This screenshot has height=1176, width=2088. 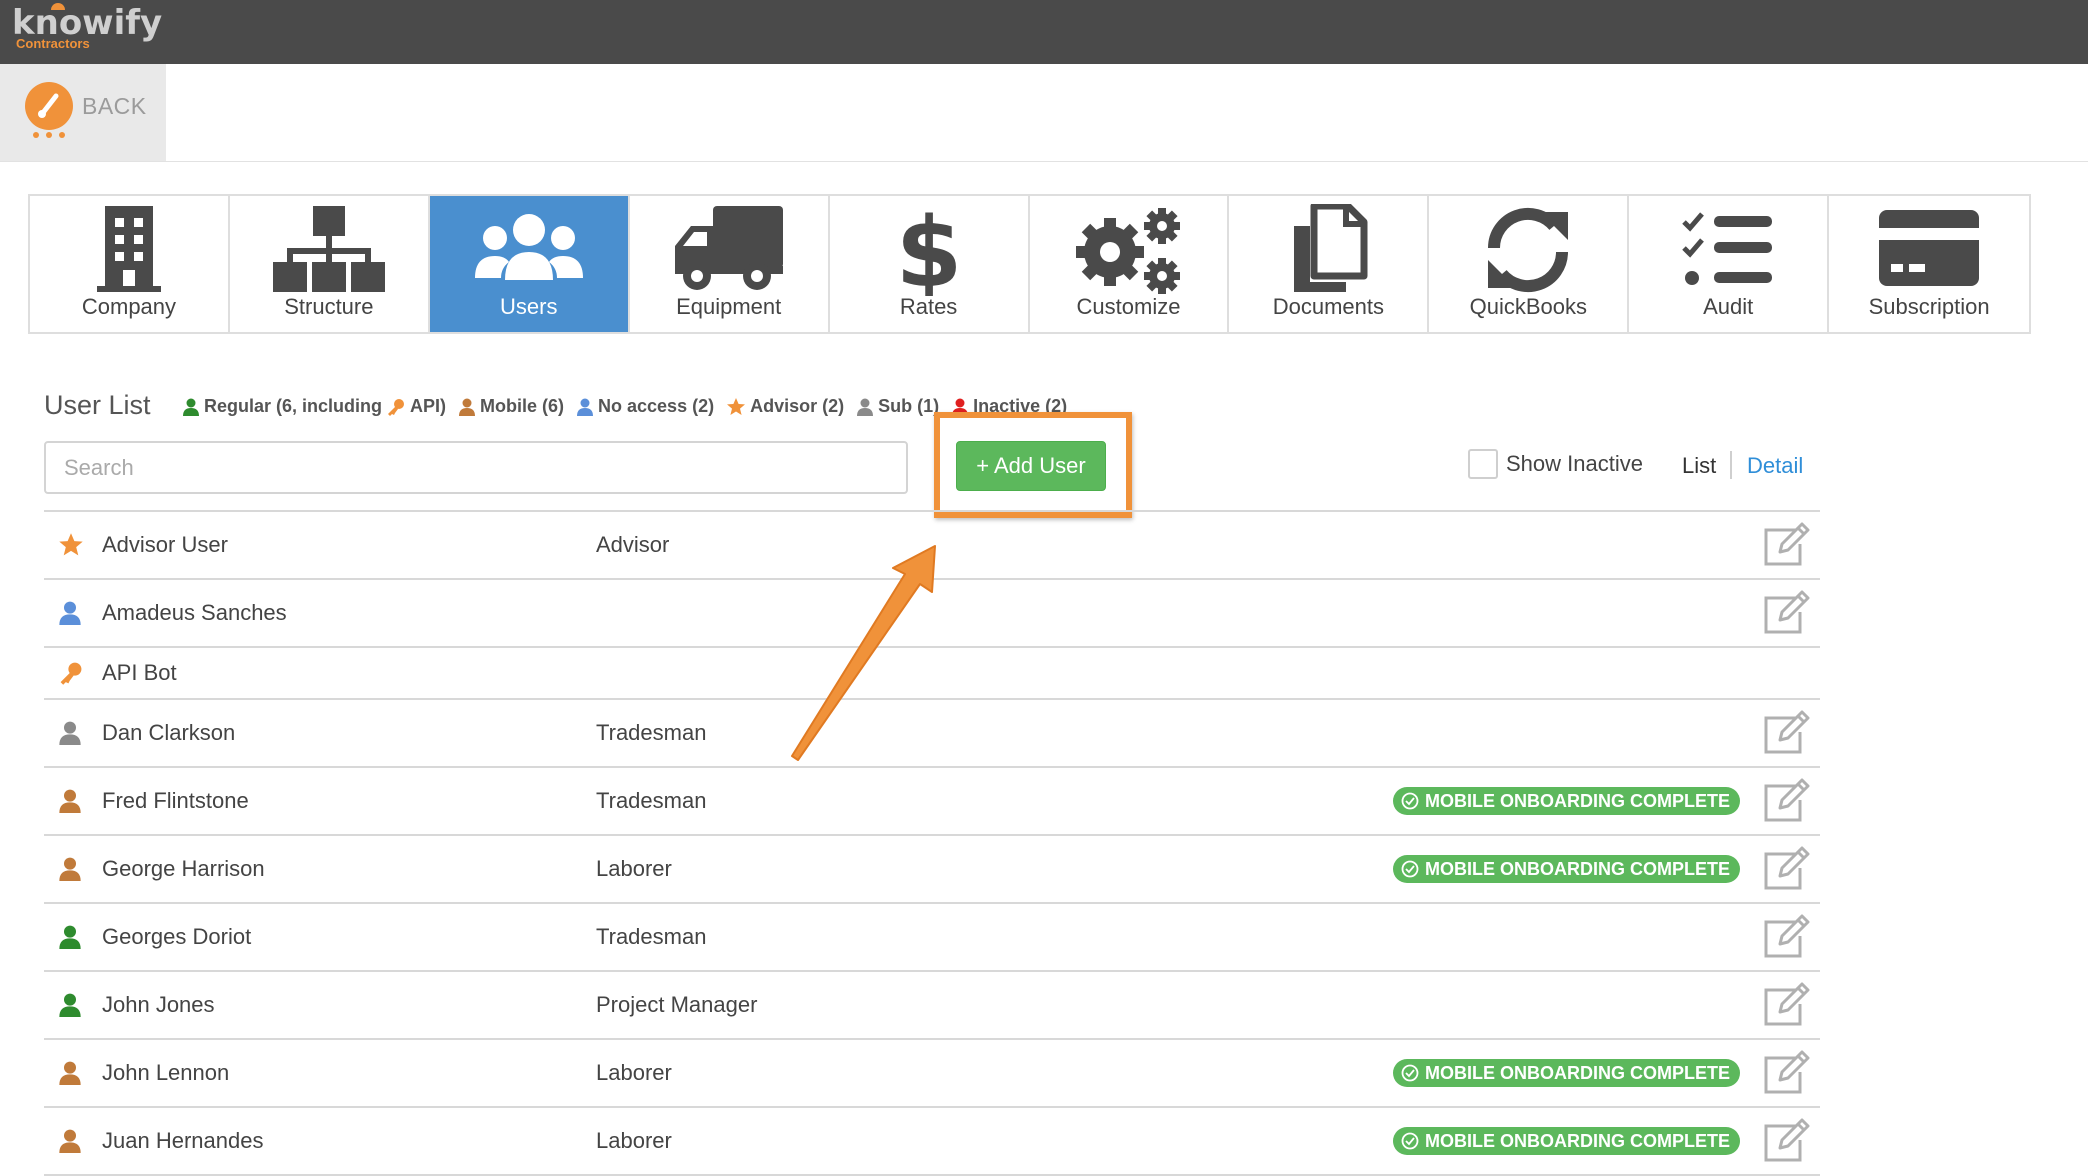 I want to click on add-user-button: + Add User, so click(x=1031, y=466).